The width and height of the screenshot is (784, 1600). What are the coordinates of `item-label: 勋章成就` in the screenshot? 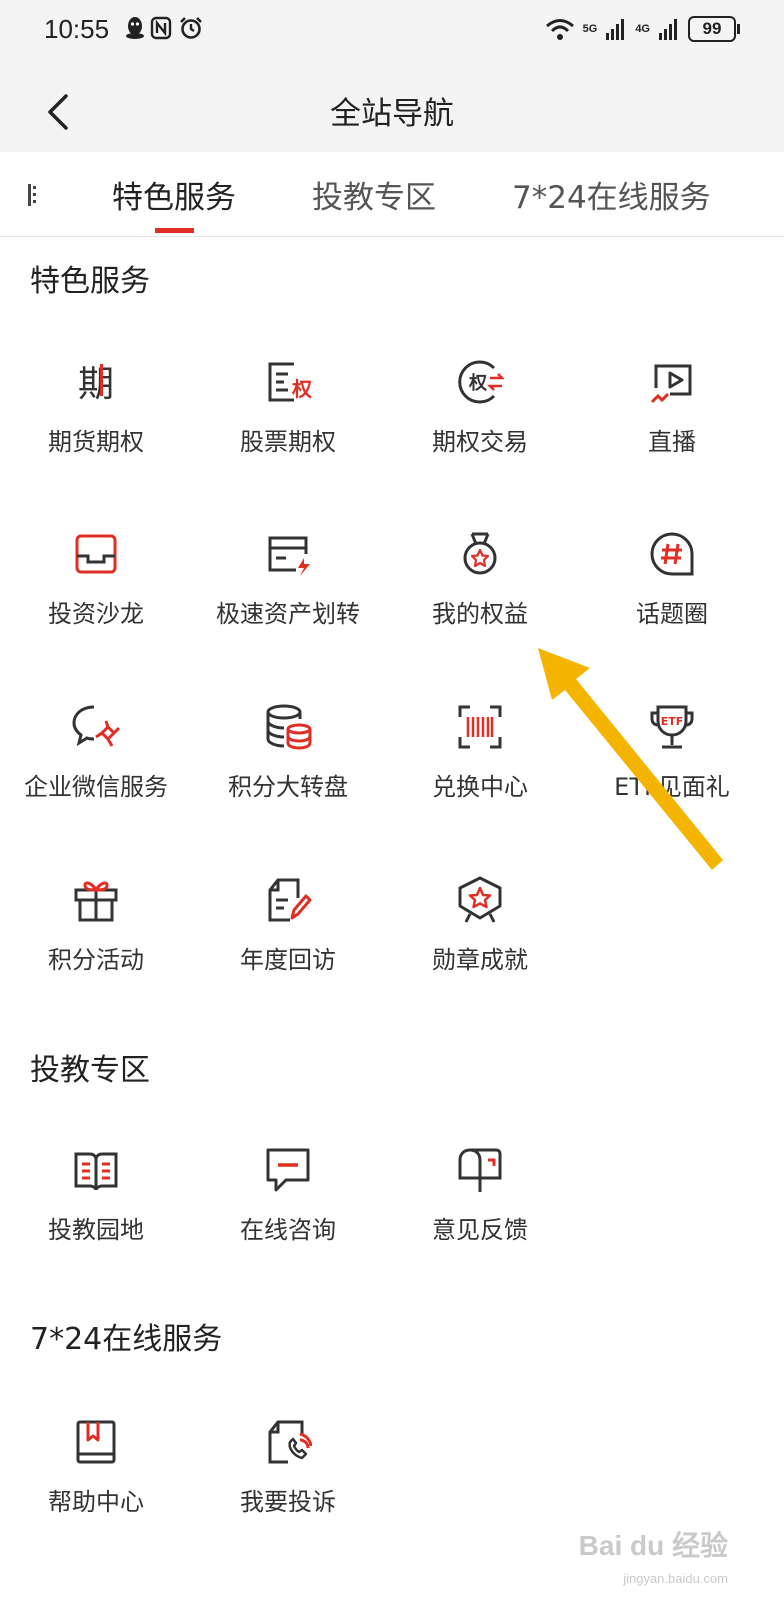 It's located at (480, 960).